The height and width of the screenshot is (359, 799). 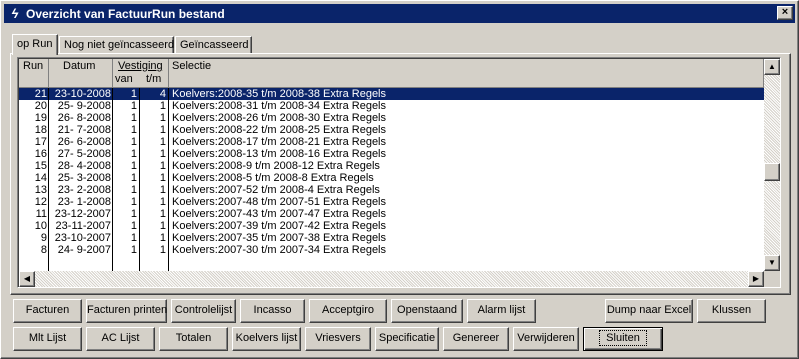 I want to click on totalen-button: Totalen, so click(x=193, y=339).